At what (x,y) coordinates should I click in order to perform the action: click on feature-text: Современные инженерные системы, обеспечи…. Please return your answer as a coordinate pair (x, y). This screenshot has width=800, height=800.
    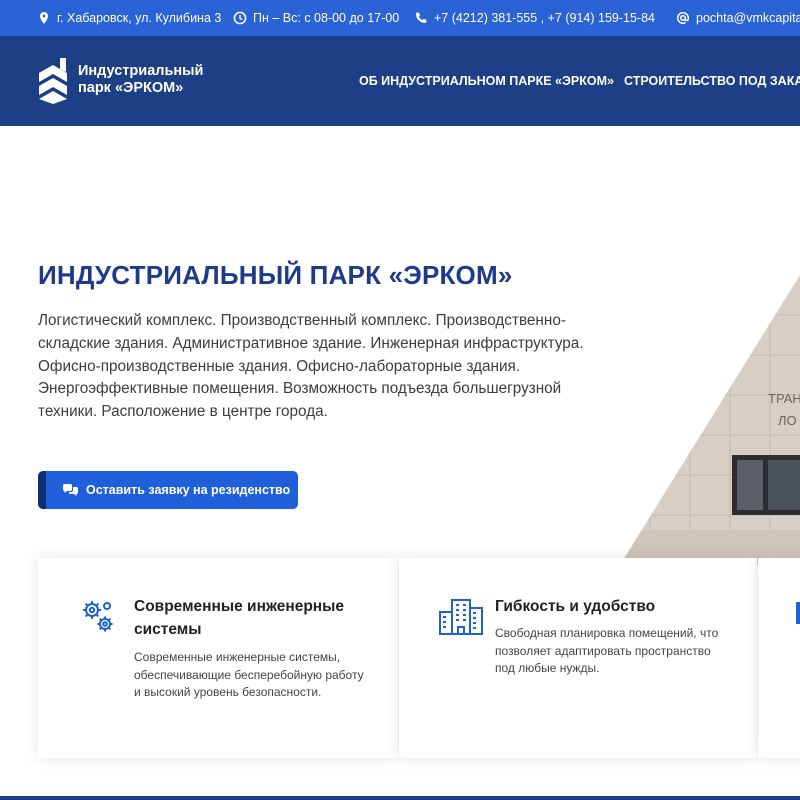
    Looking at the image, I should click on (249, 674).